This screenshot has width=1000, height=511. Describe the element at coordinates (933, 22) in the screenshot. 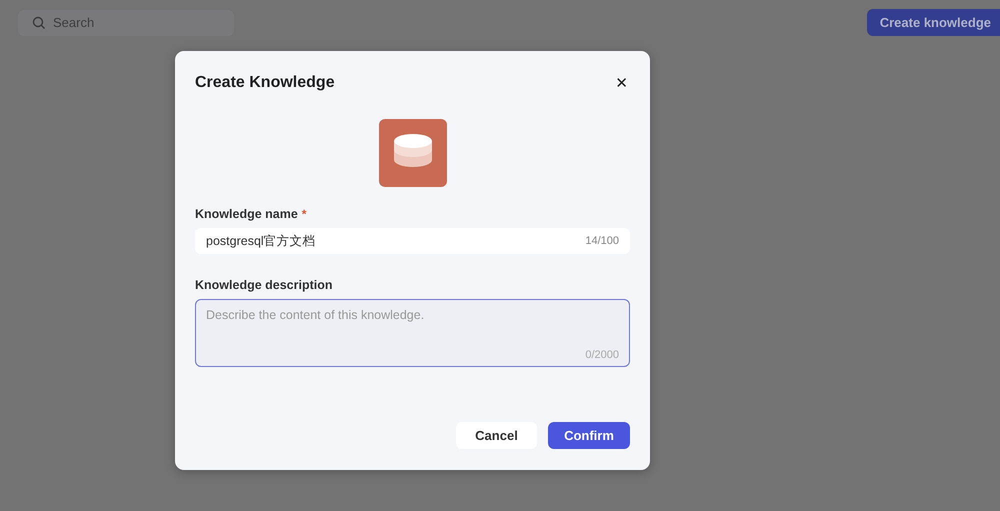

I see `create-knowledge-button: Create knowledge` at that location.